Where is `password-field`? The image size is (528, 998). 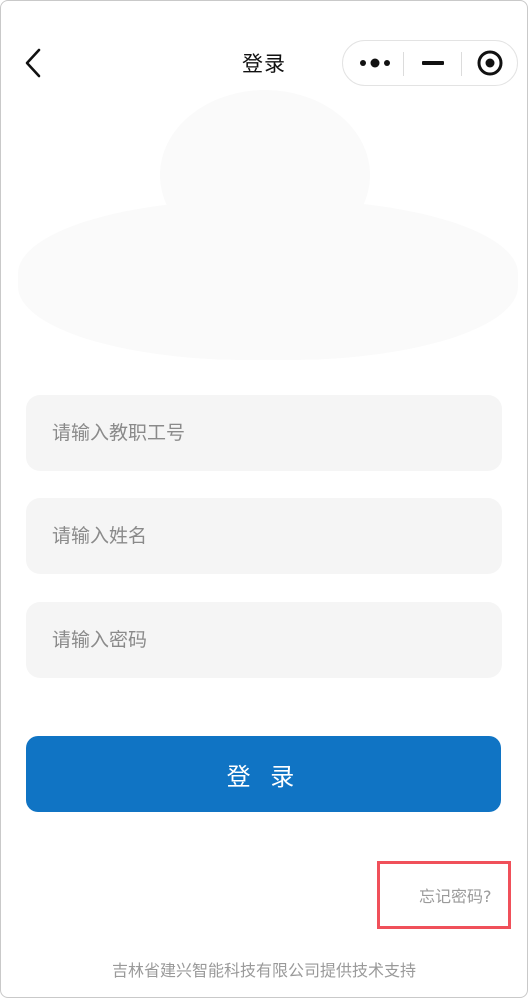
password-field is located at coordinates (264, 640).